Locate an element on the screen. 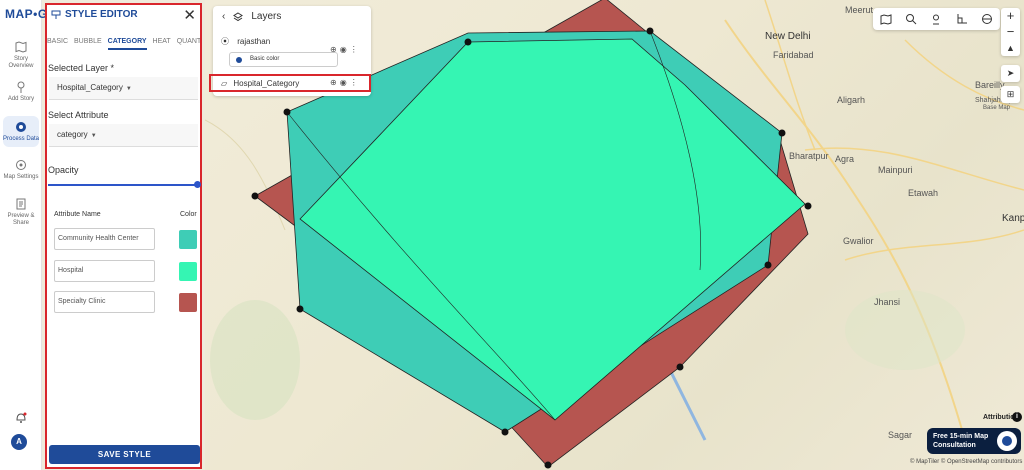  eye-icon: ◉ is located at coordinates (343, 49).